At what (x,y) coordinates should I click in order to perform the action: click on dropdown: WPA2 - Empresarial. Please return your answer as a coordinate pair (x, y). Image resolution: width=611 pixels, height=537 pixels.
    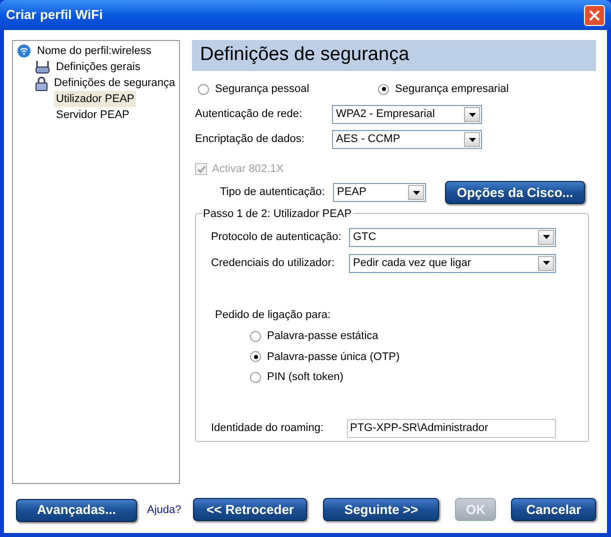
    Looking at the image, I should click on (407, 114).